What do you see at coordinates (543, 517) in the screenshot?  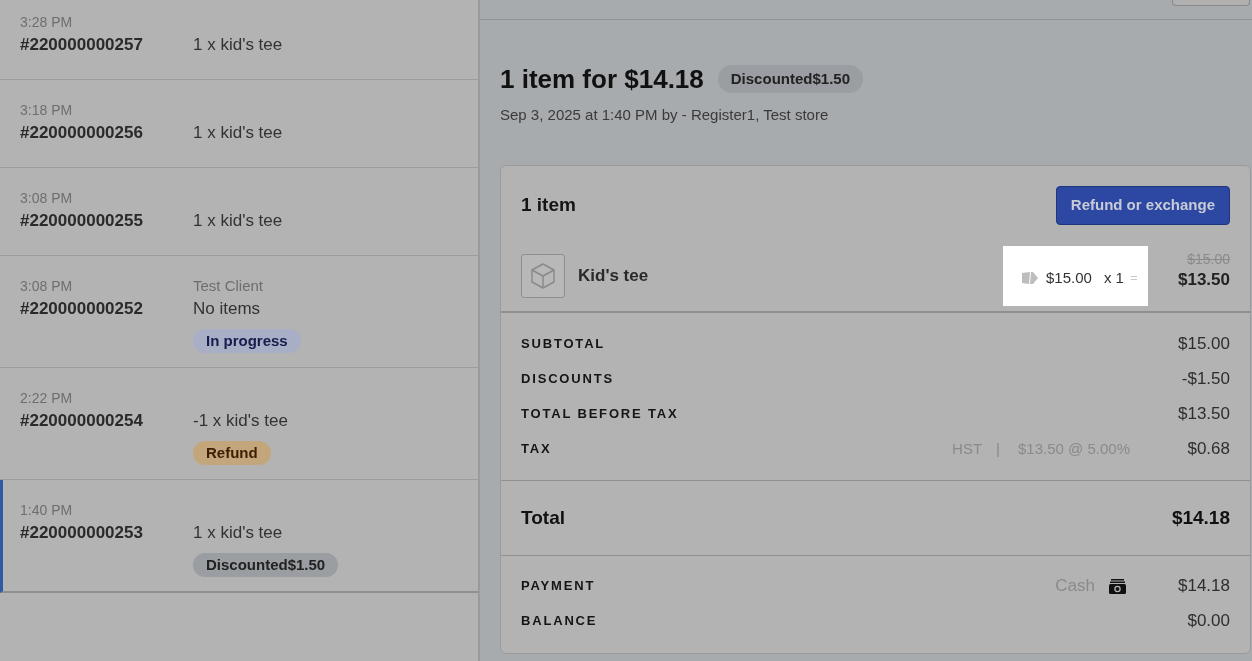 I see `total-label: Total` at bounding box center [543, 517].